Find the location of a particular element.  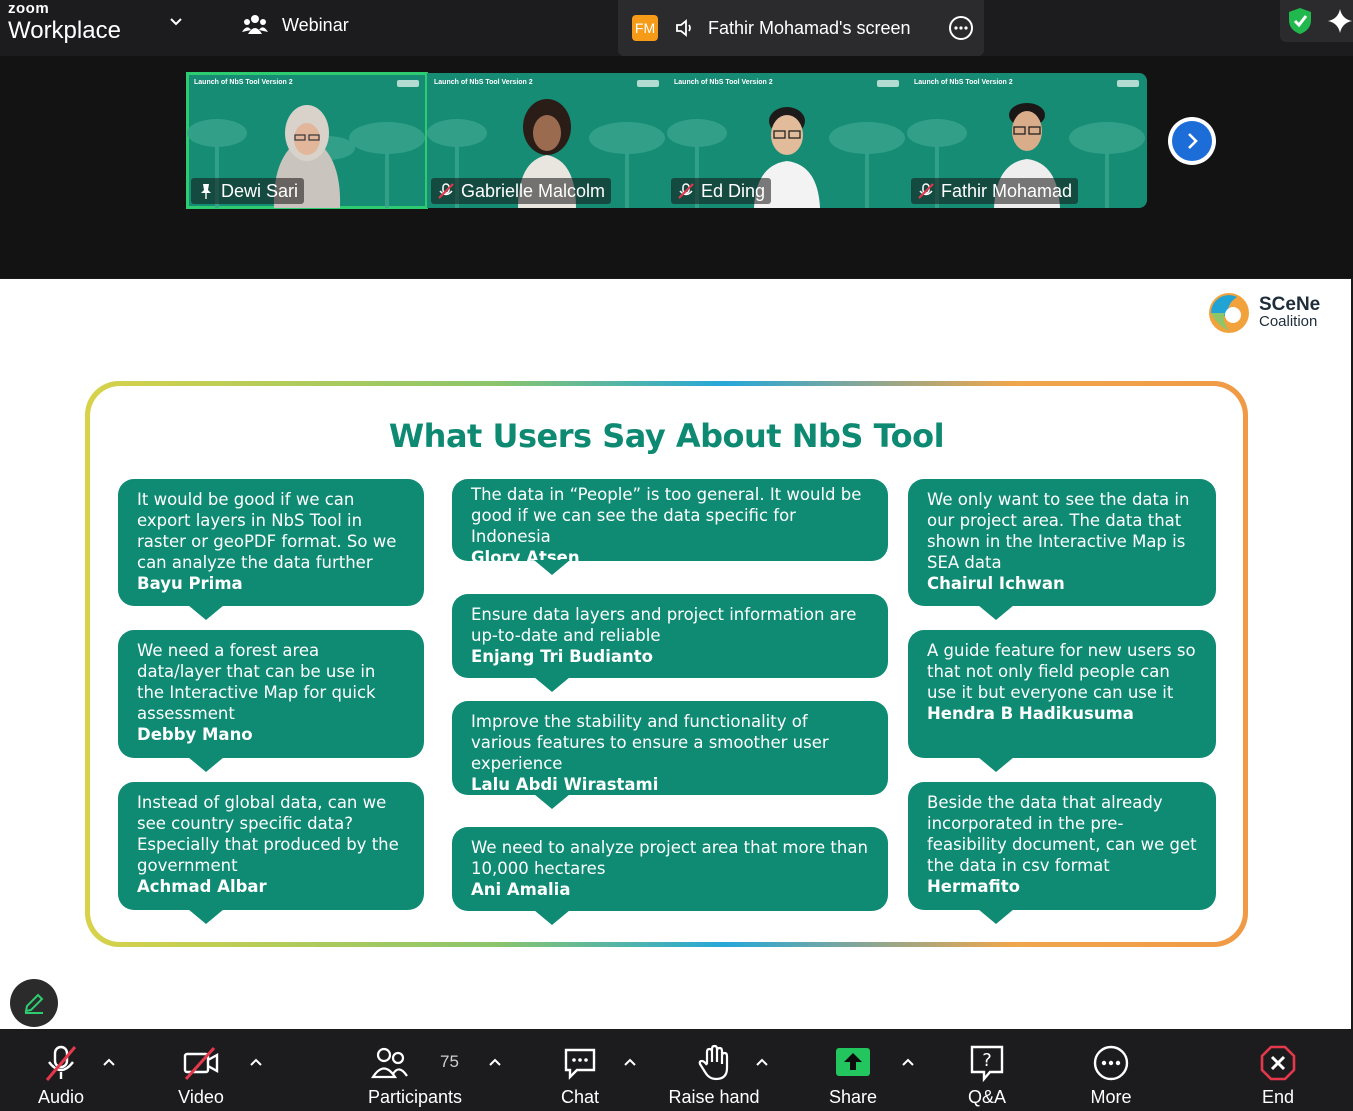

pencil-icon is located at coordinates (34, 1003).